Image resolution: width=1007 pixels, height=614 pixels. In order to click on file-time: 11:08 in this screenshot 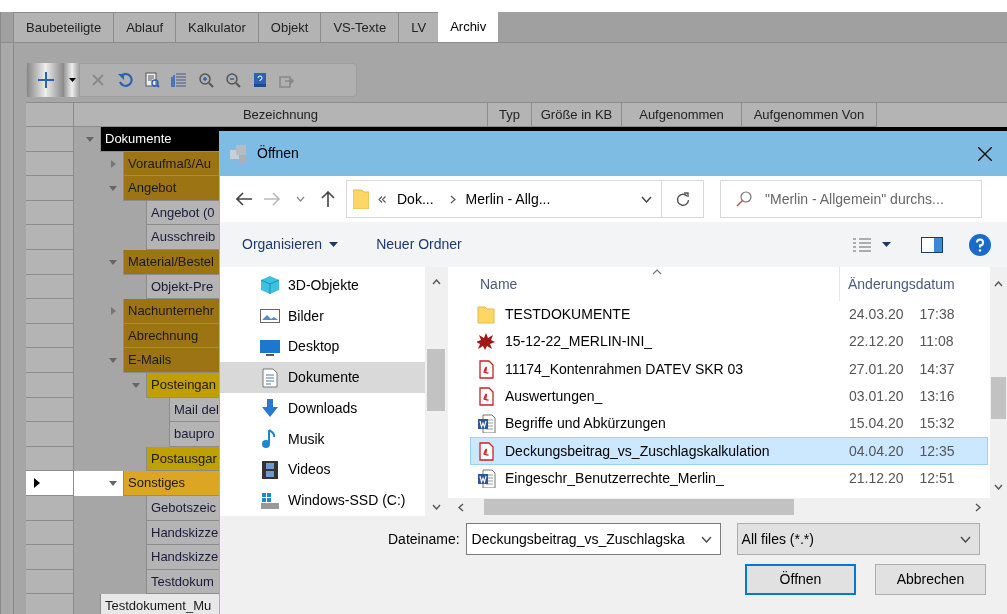, I will do `click(936, 342)`.